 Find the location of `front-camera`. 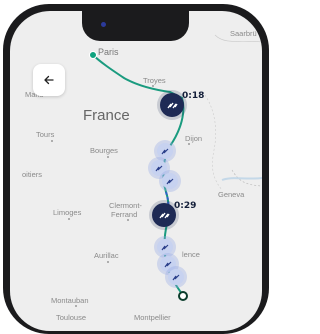

front-camera is located at coordinates (103, 24).